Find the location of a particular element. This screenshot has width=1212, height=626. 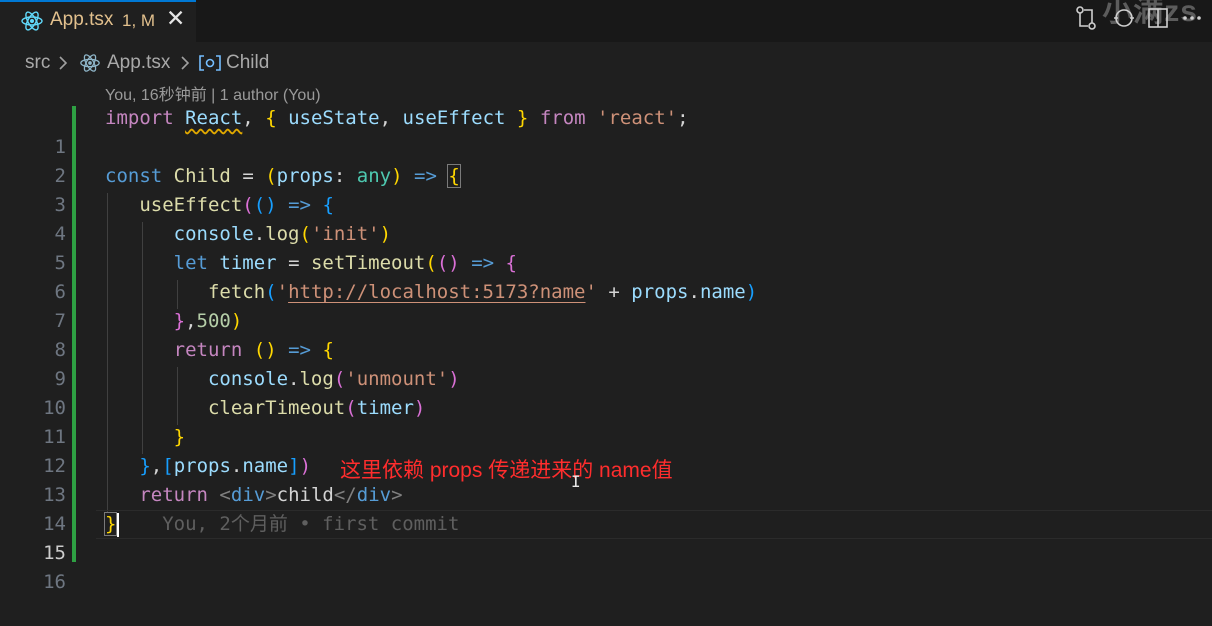

close-icon: ✕ is located at coordinates (175, 19).